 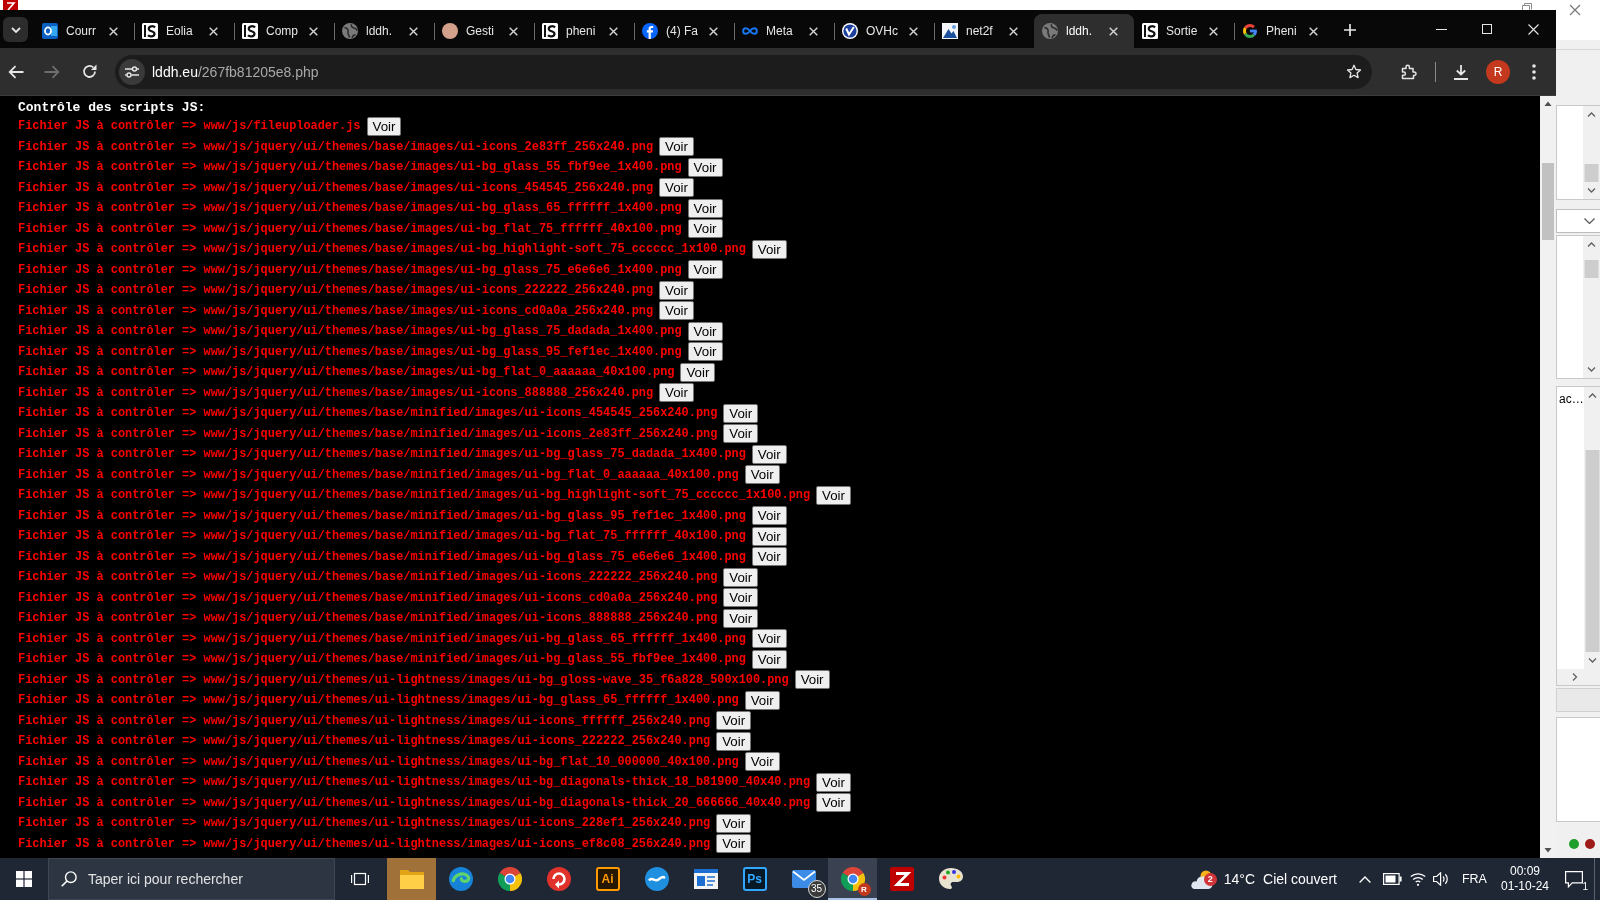 I want to click on browser-tab: Courr, so click(x=84, y=31).